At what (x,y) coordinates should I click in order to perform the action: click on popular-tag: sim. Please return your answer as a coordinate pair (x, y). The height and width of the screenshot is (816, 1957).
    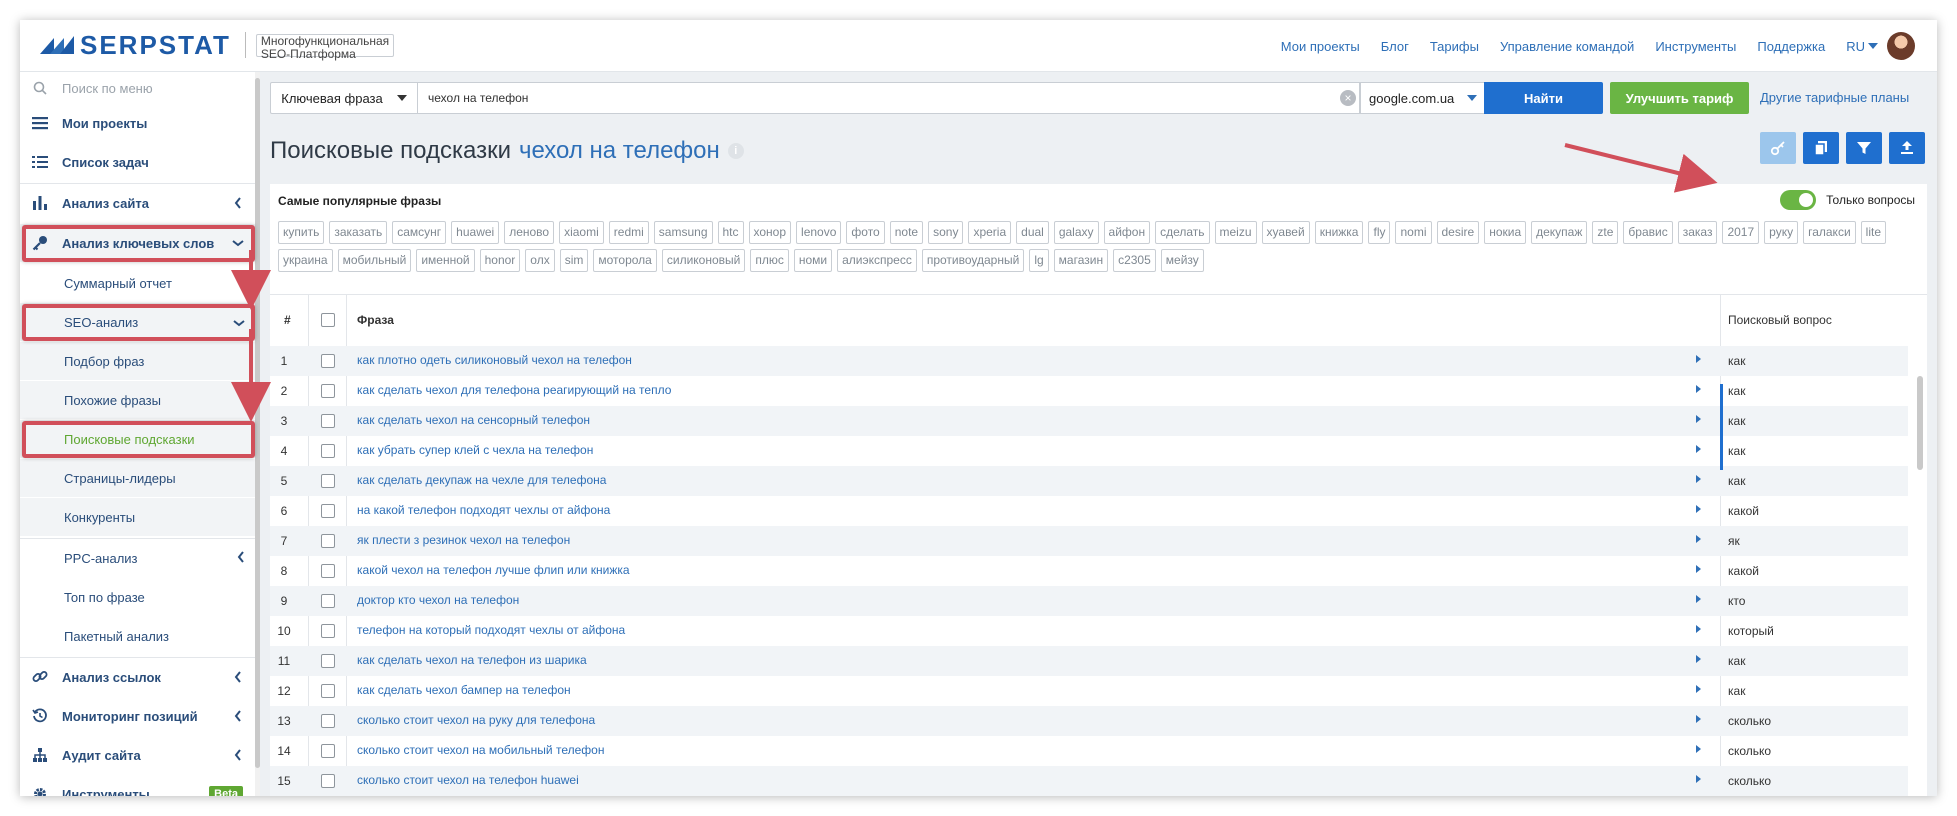
    Looking at the image, I should click on (574, 260).